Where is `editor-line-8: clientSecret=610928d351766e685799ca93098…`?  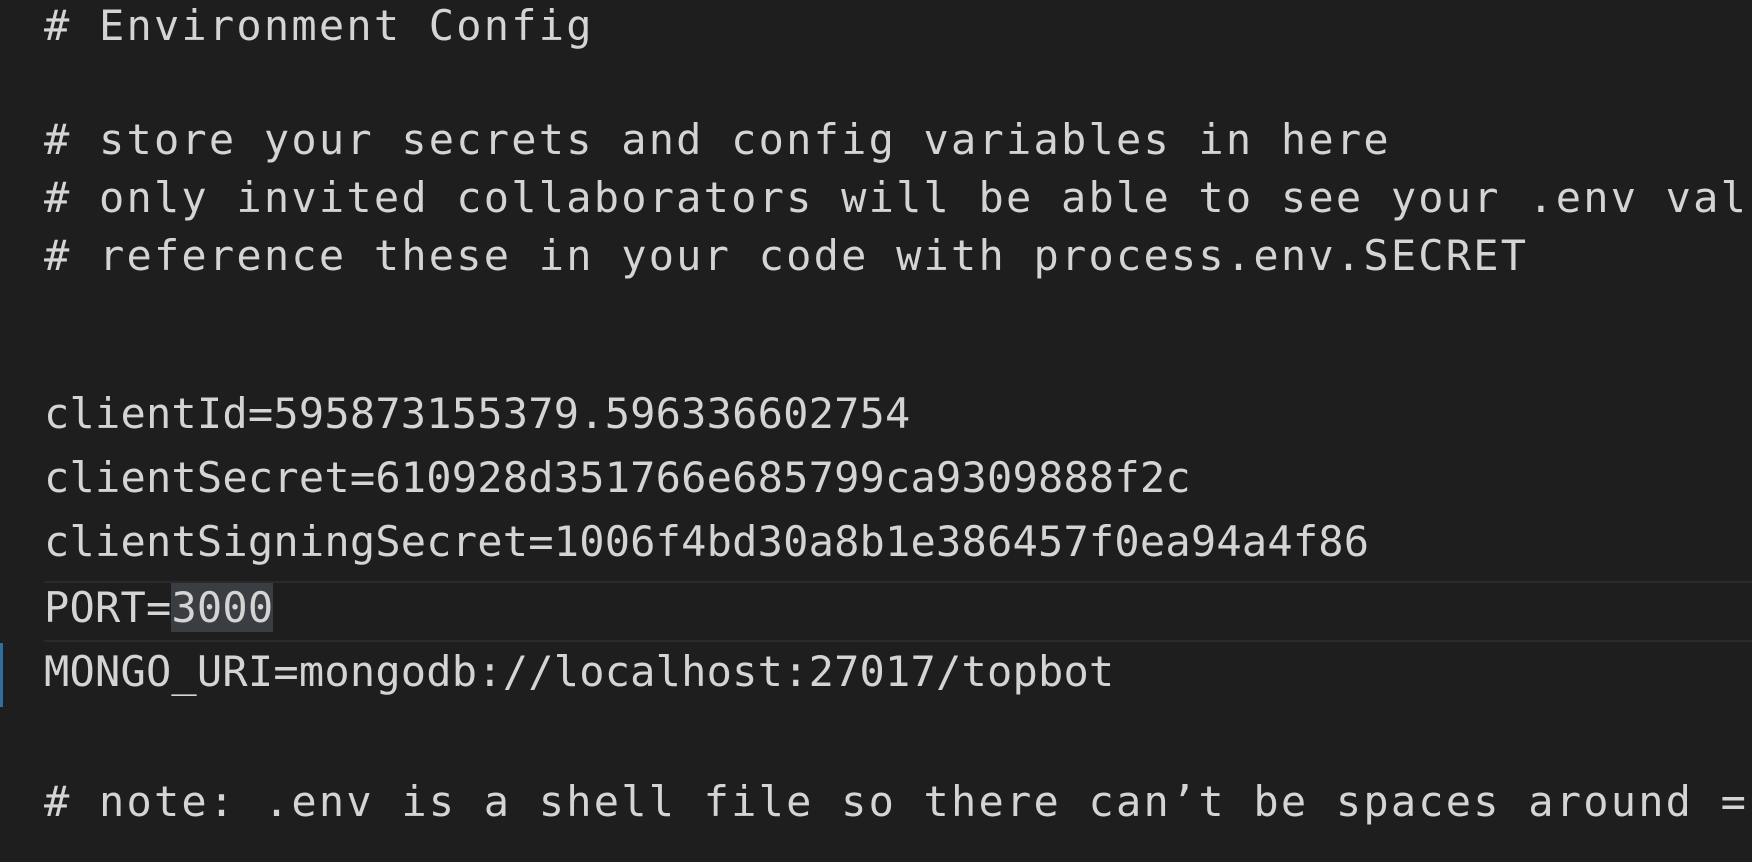
editor-line-8: clientSecret=610928d351766e685799ca93098… is located at coordinates (617, 478).